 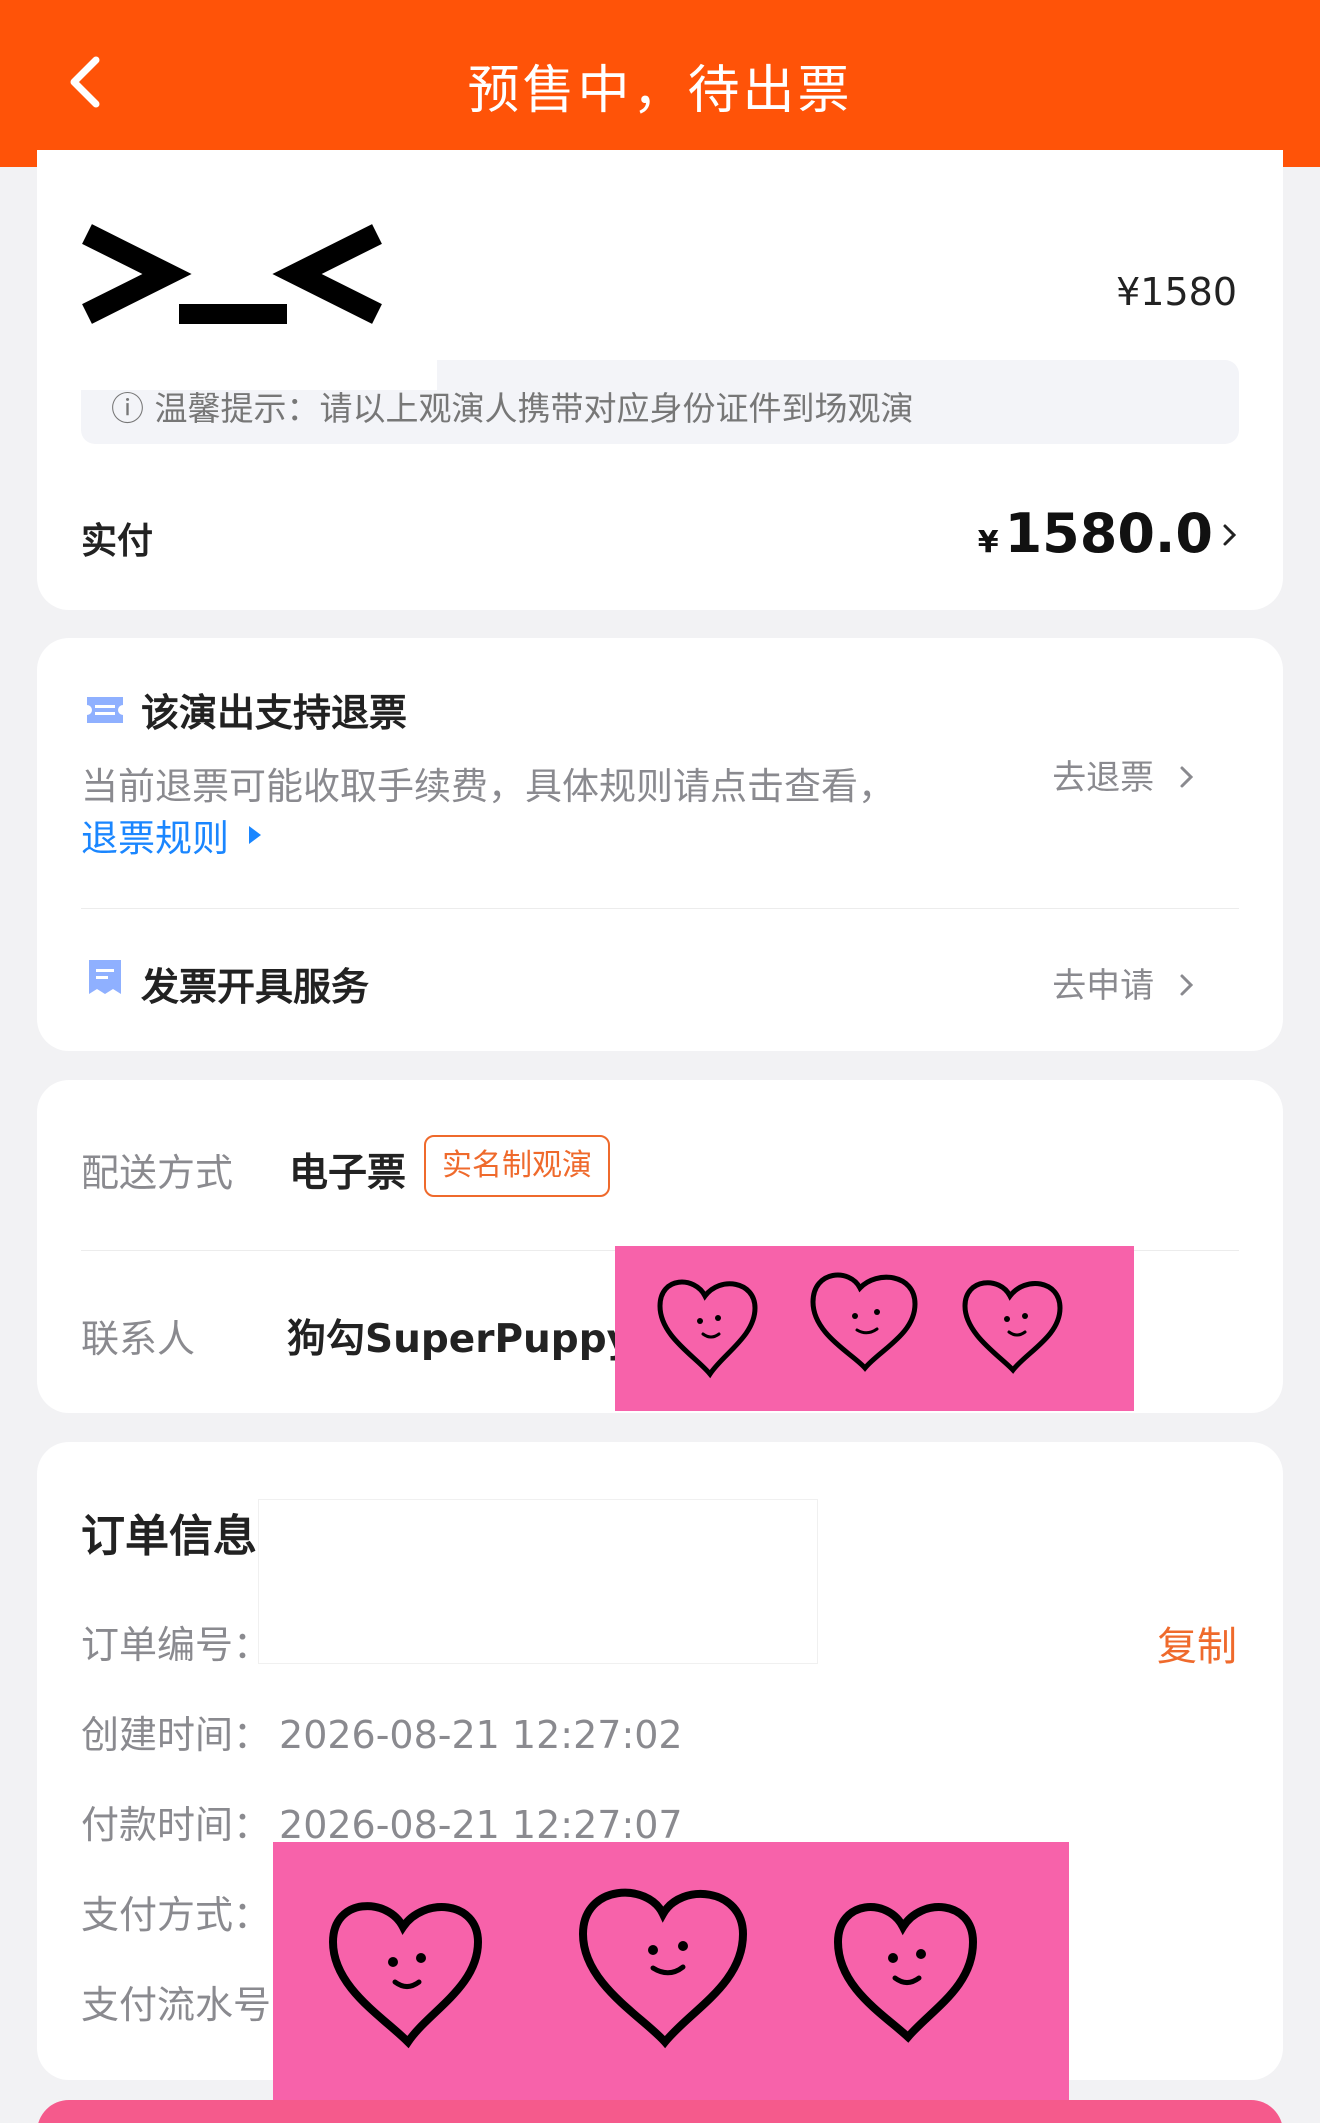 I want to click on paid-time-row: 付款时间： 2026-08-21 12:27:07, so click(x=382, y=1821).